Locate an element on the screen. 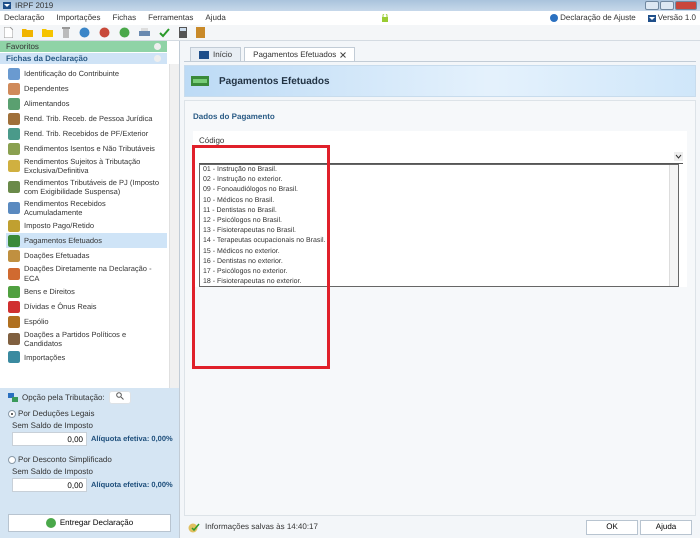  menu-item: Importações is located at coordinates (78, 18).